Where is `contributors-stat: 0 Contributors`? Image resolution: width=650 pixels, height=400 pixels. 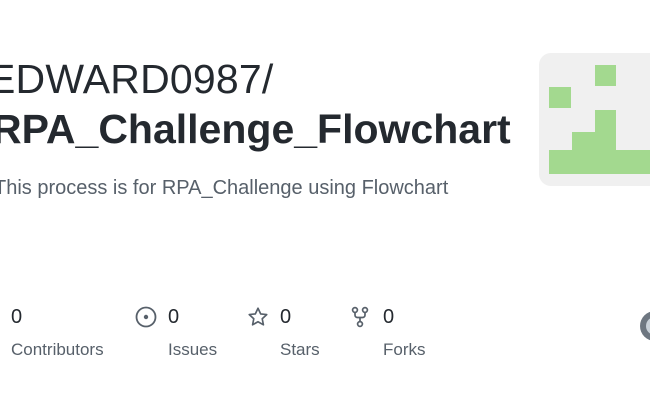 contributors-stat: 0 Contributors is located at coordinates (57, 332).